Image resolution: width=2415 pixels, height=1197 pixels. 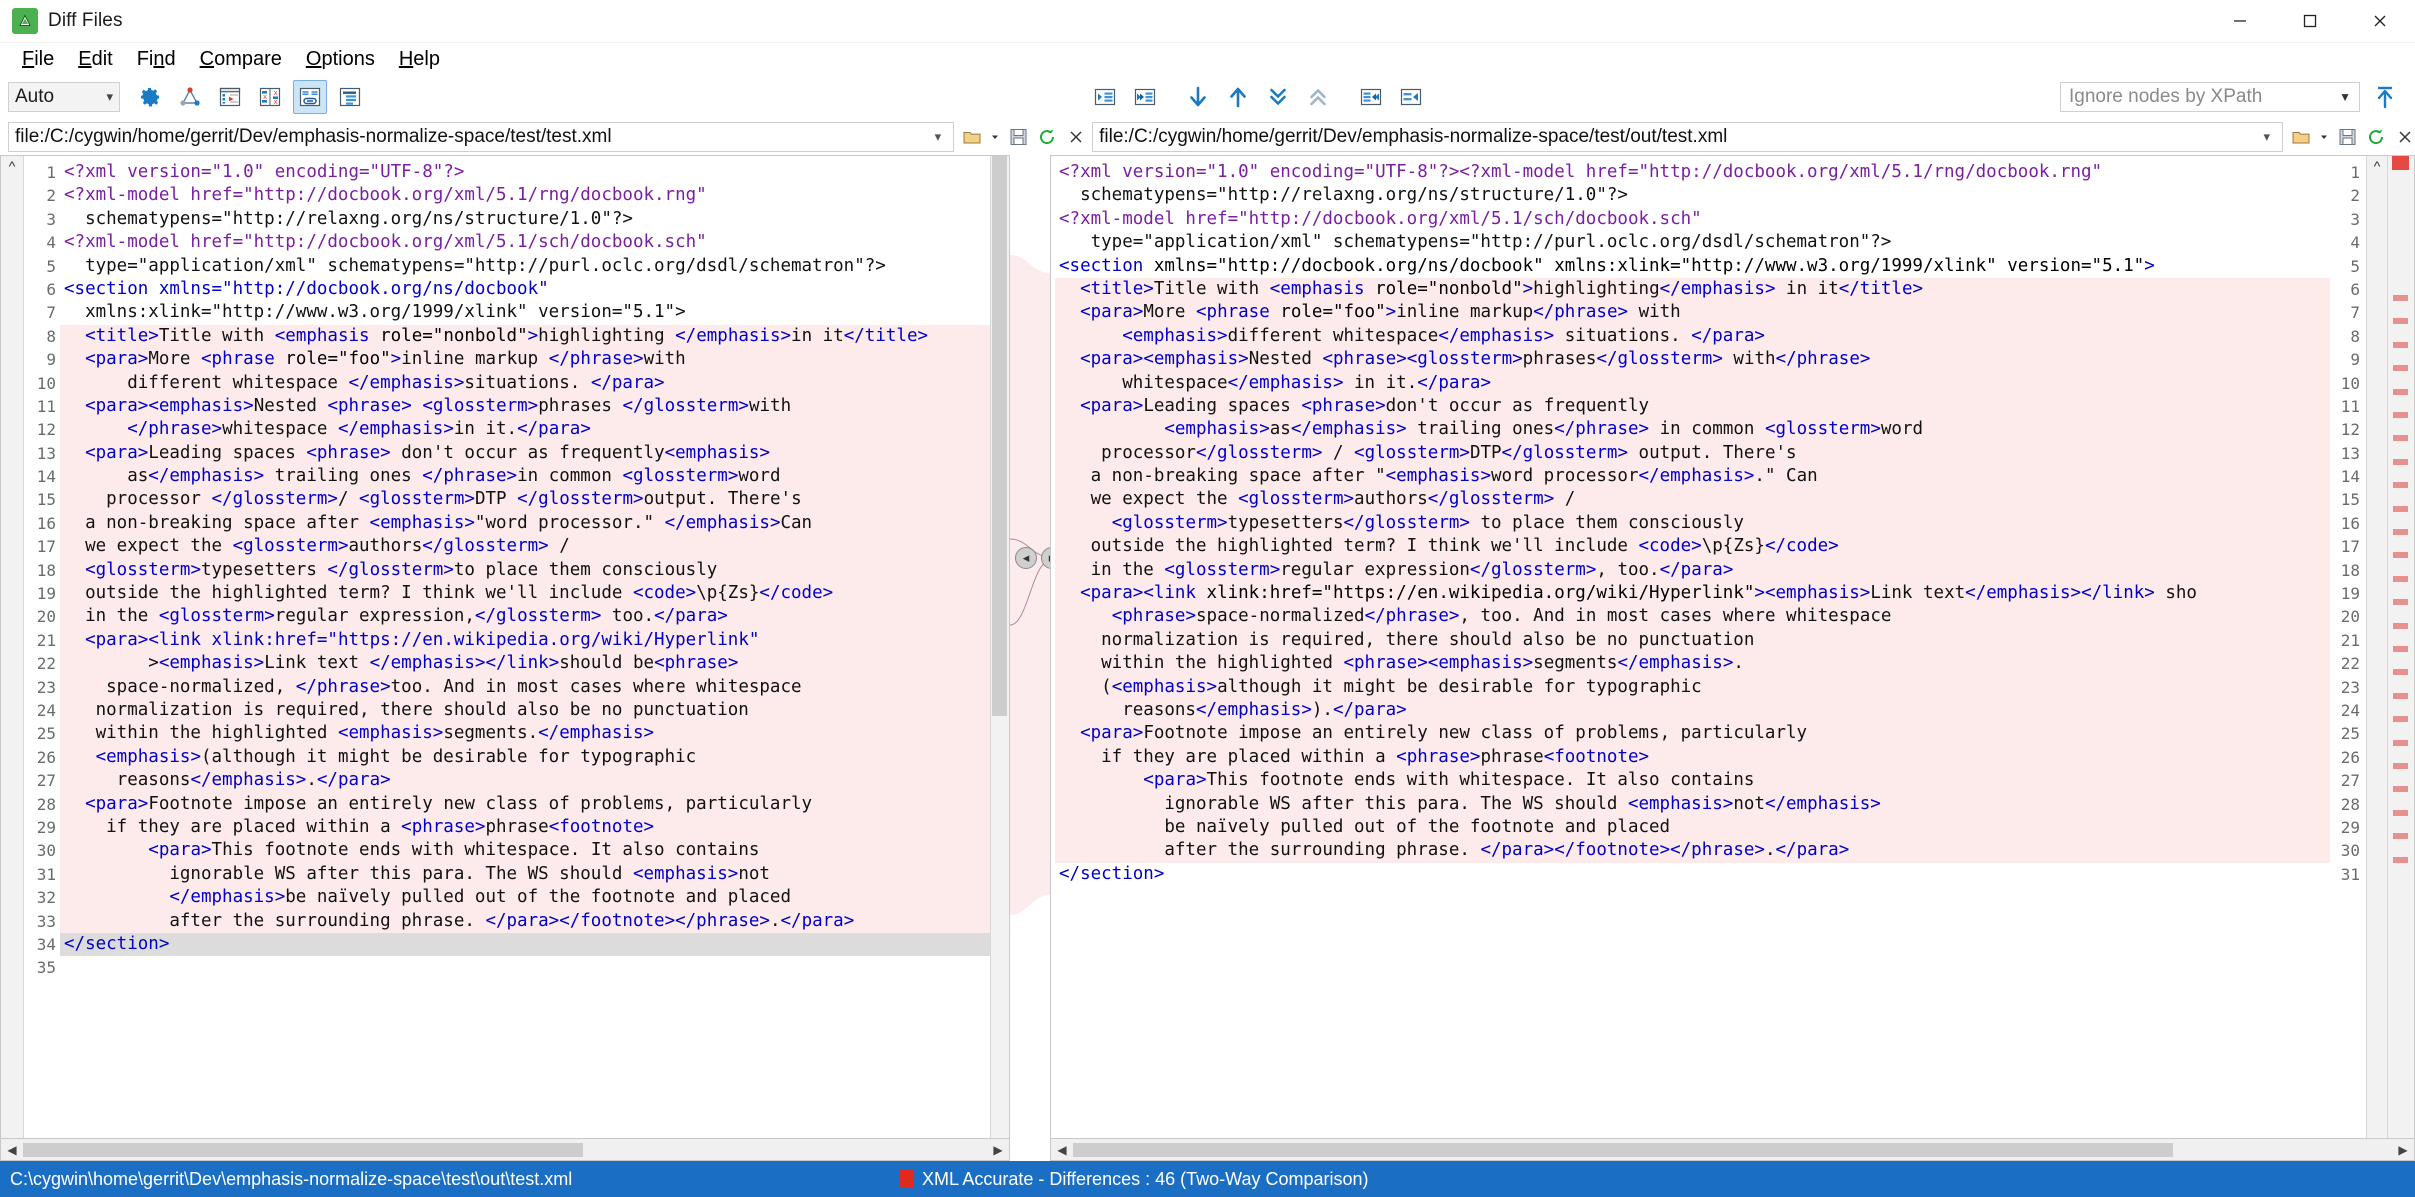 What do you see at coordinates (1278, 97) in the screenshot?
I see `last-difference-icon` at bounding box center [1278, 97].